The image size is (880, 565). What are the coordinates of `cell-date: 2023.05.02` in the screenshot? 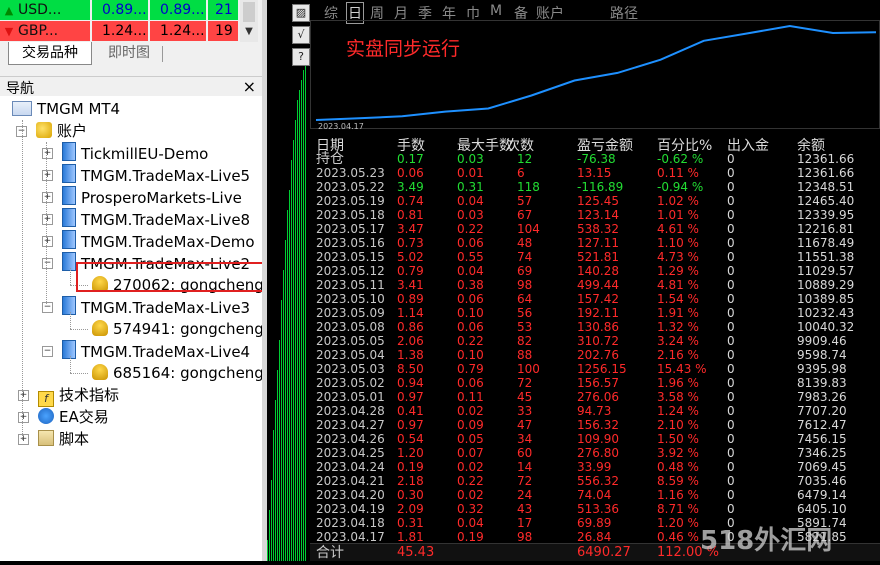 It's located at (350, 383).